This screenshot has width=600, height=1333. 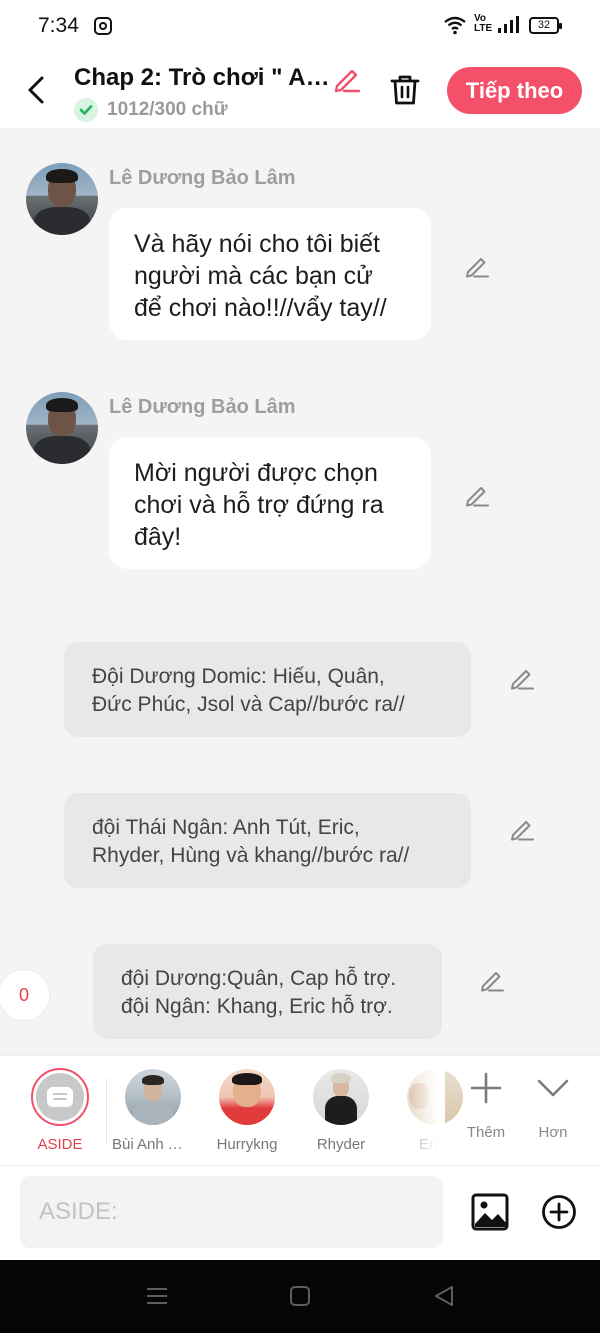 I want to click on add-label: Thêm, so click(x=486, y=1132).